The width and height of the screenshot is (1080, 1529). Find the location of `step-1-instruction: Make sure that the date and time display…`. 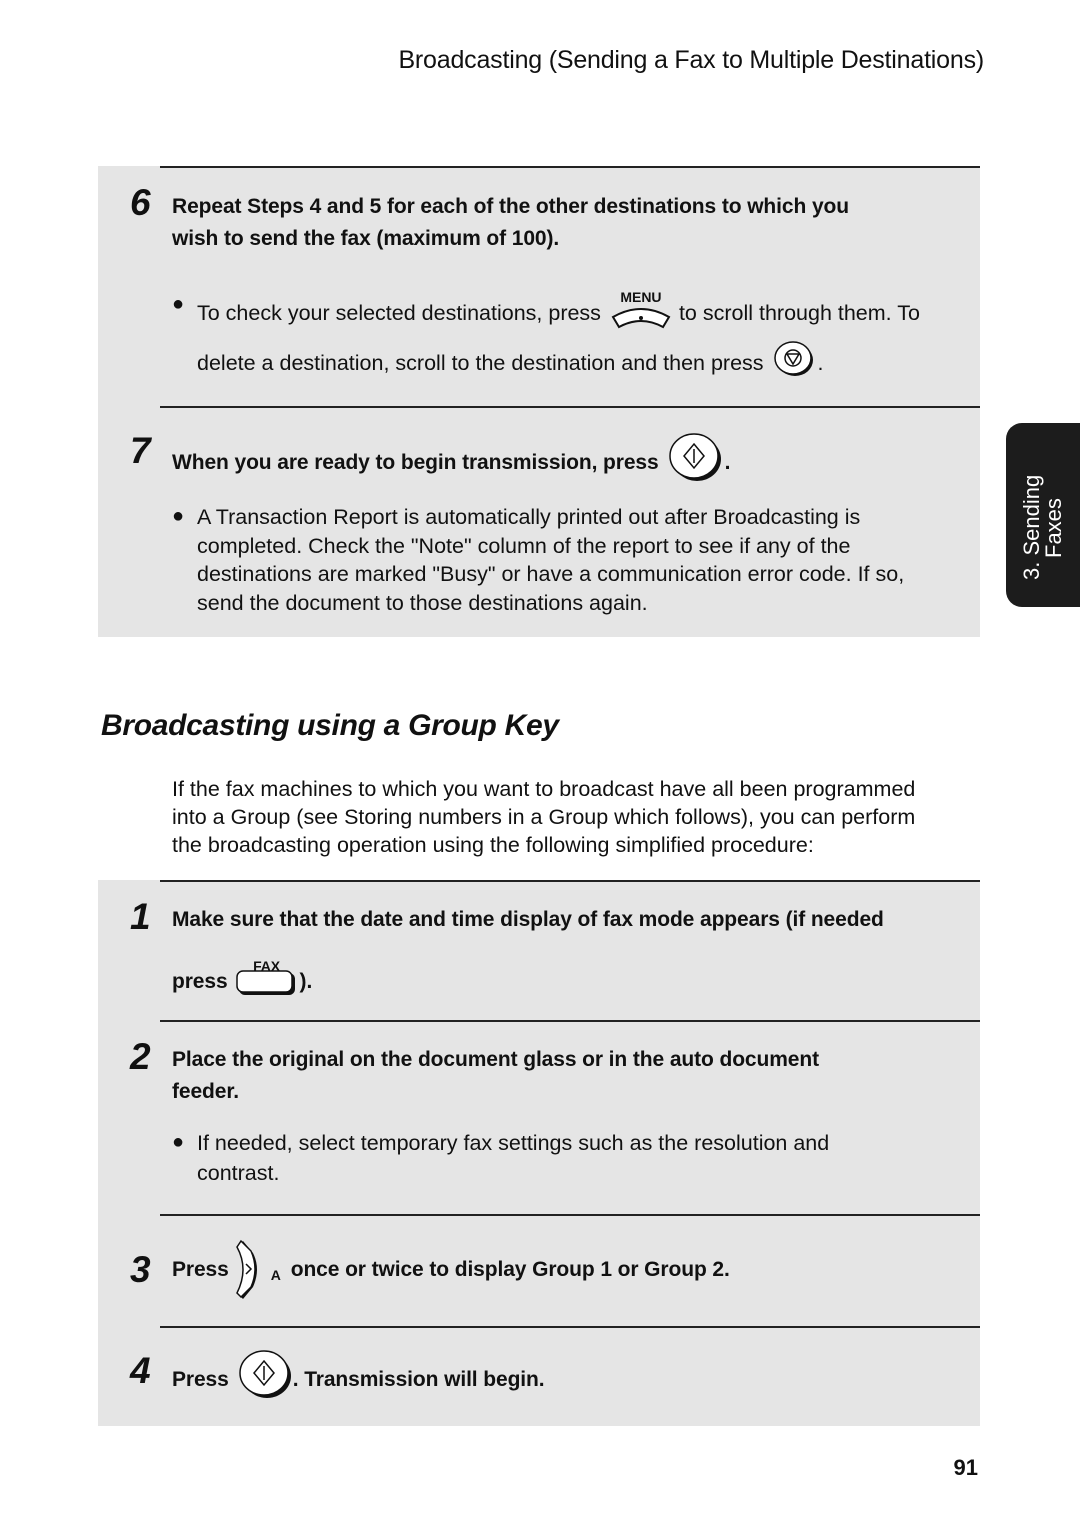

step-1-instruction: Make sure that the date and time display… is located at coordinates (528, 951).